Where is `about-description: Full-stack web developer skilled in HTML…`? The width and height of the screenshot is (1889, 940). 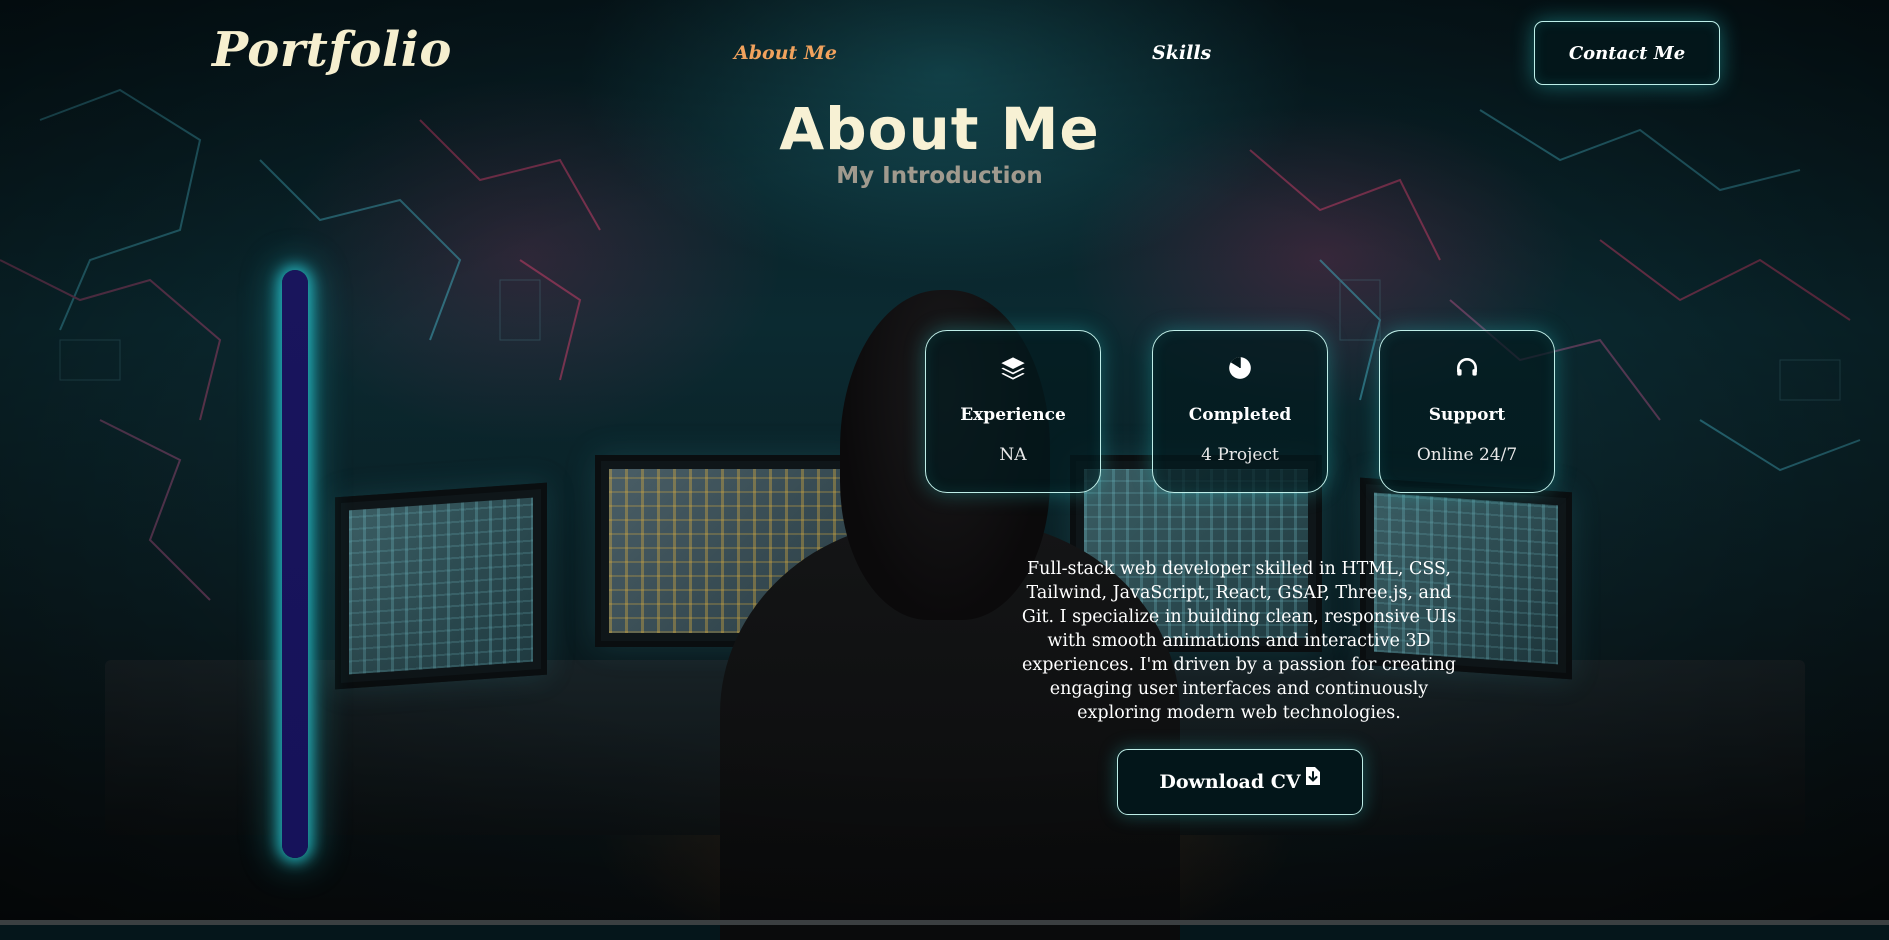
about-description: Full-stack web developer skilled in HTML… is located at coordinates (1239, 641).